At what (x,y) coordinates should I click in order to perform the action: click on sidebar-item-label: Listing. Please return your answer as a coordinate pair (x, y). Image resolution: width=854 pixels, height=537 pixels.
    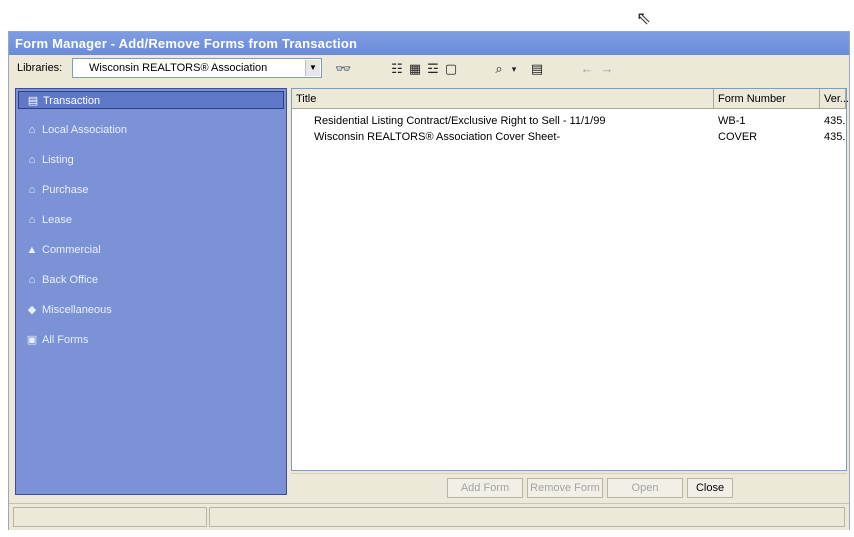
    Looking at the image, I should click on (58, 160).